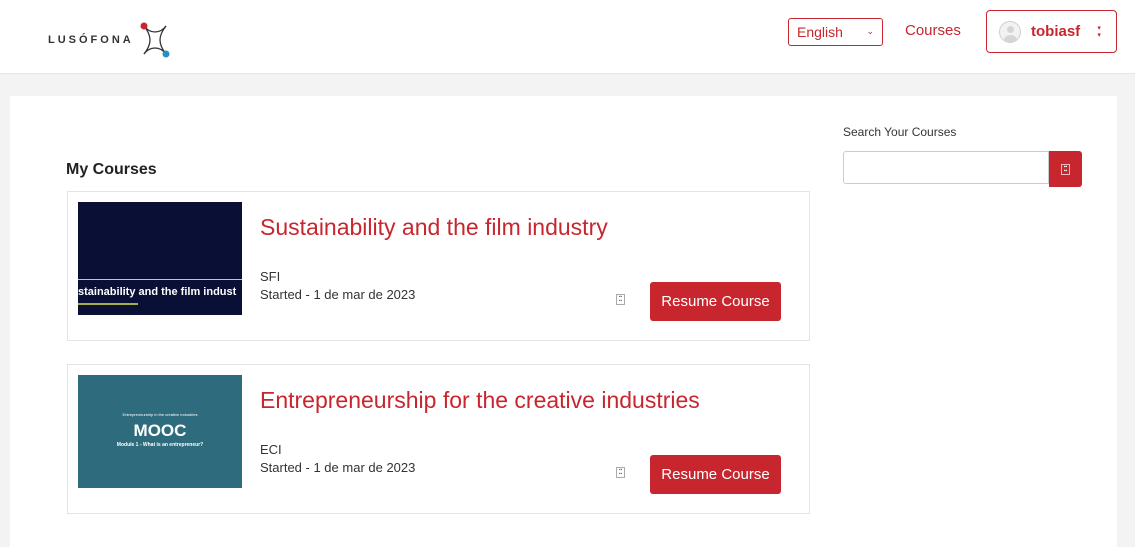 This screenshot has height=547, width=1135. Describe the element at coordinates (567, 37) in the screenshot. I see `top-header: LUSÓFONA English ⌄ Courses tobiasf ▾ ▾` at that location.